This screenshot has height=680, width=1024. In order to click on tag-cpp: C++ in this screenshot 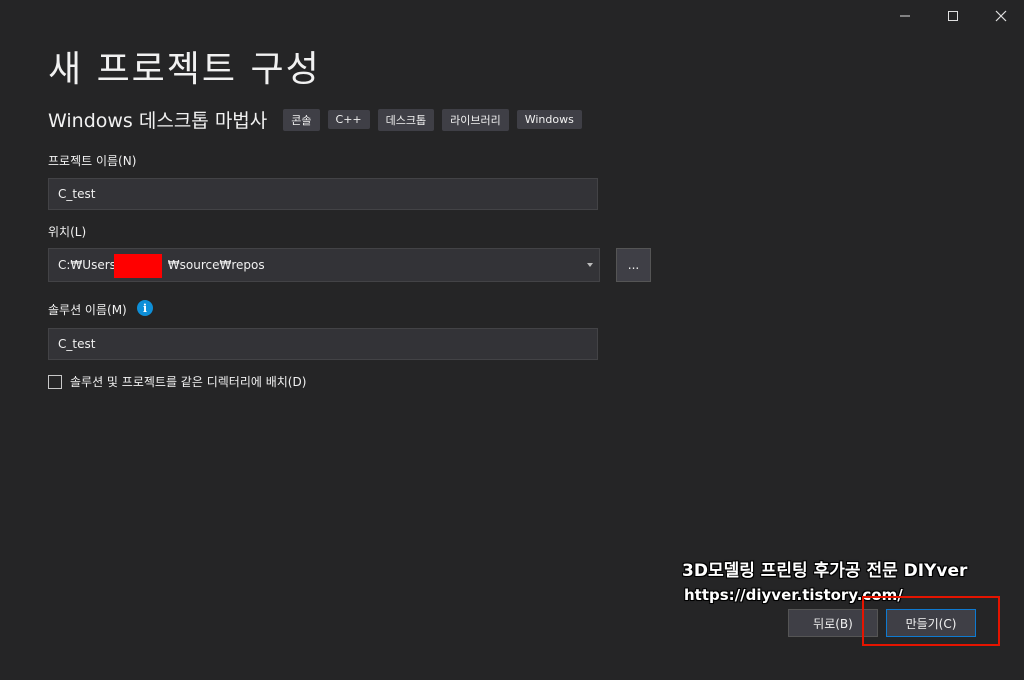, I will do `click(348, 119)`.